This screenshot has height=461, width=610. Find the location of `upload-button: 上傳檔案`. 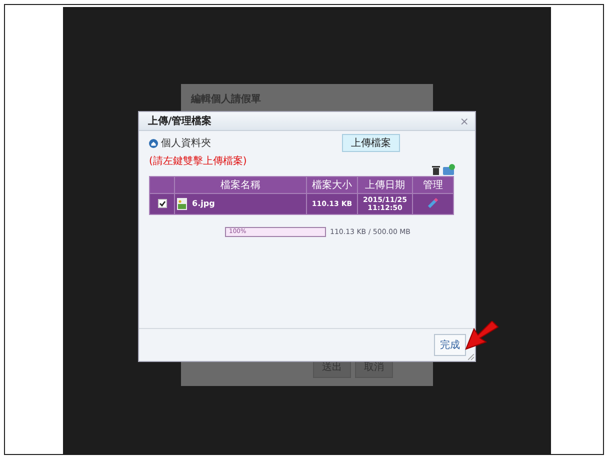

upload-button: 上傳檔案 is located at coordinates (371, 143).